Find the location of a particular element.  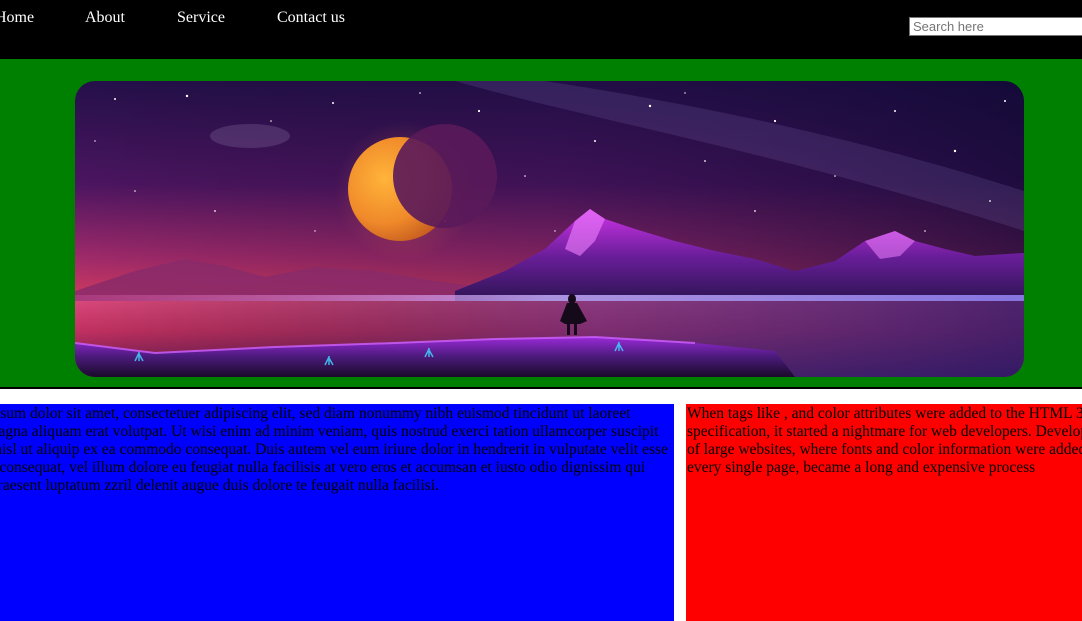

hero-divider is located at coordinates (541, 388).